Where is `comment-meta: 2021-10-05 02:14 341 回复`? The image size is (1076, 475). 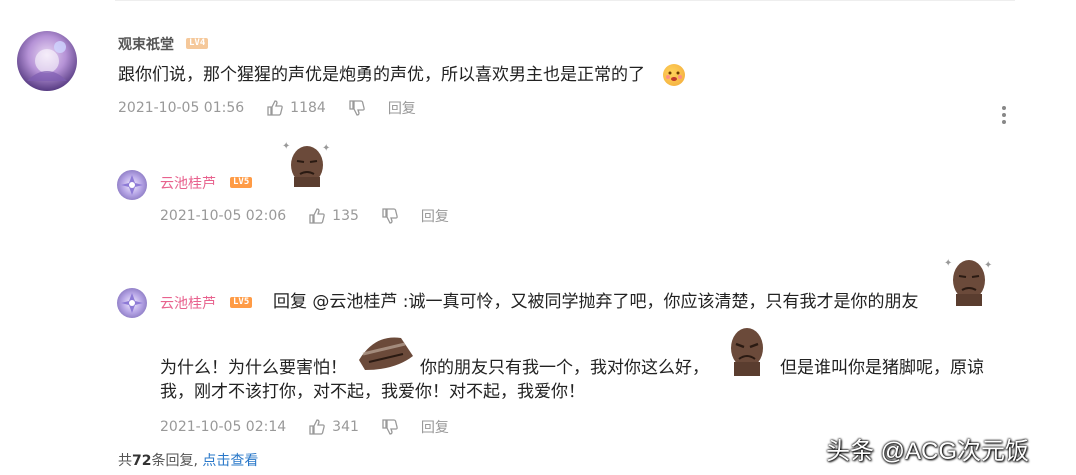
comment-meta: 2021-10-05 02:14 341 回复 is located at coordinates (304, 427).